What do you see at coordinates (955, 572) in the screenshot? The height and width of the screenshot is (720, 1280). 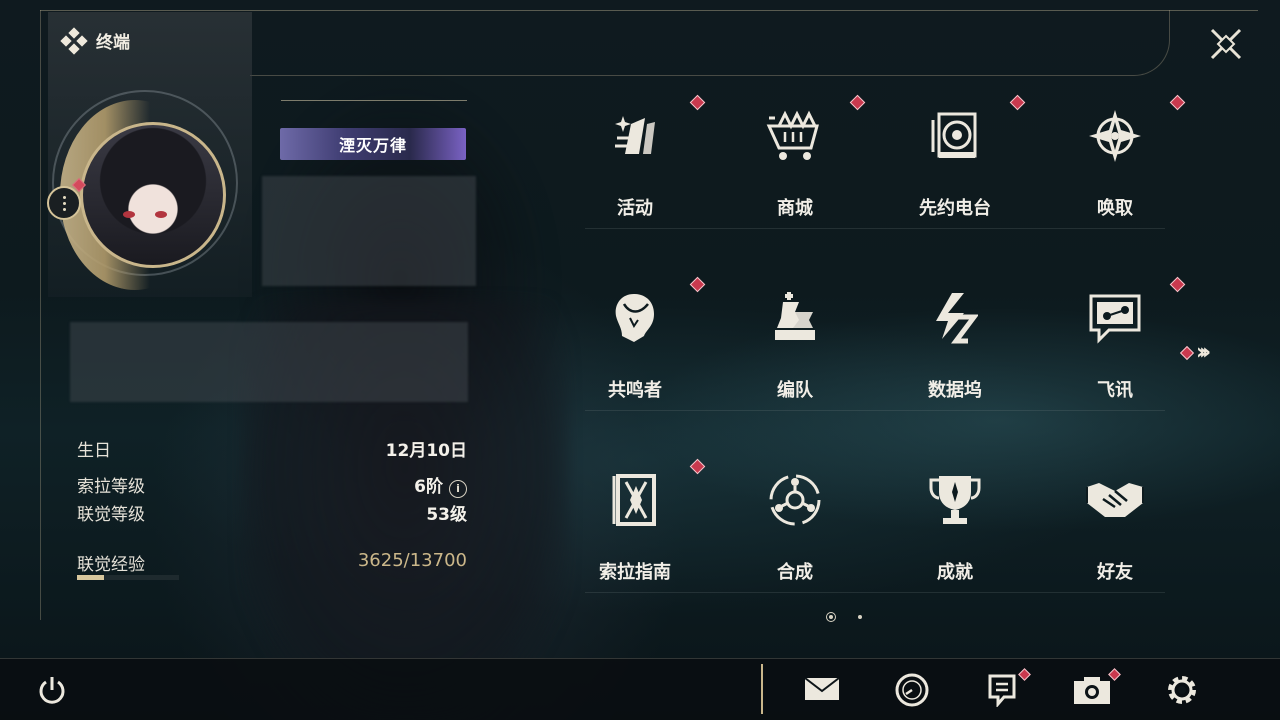 I see `menu-tile-label: 成就` at bounding box center [955, 572].